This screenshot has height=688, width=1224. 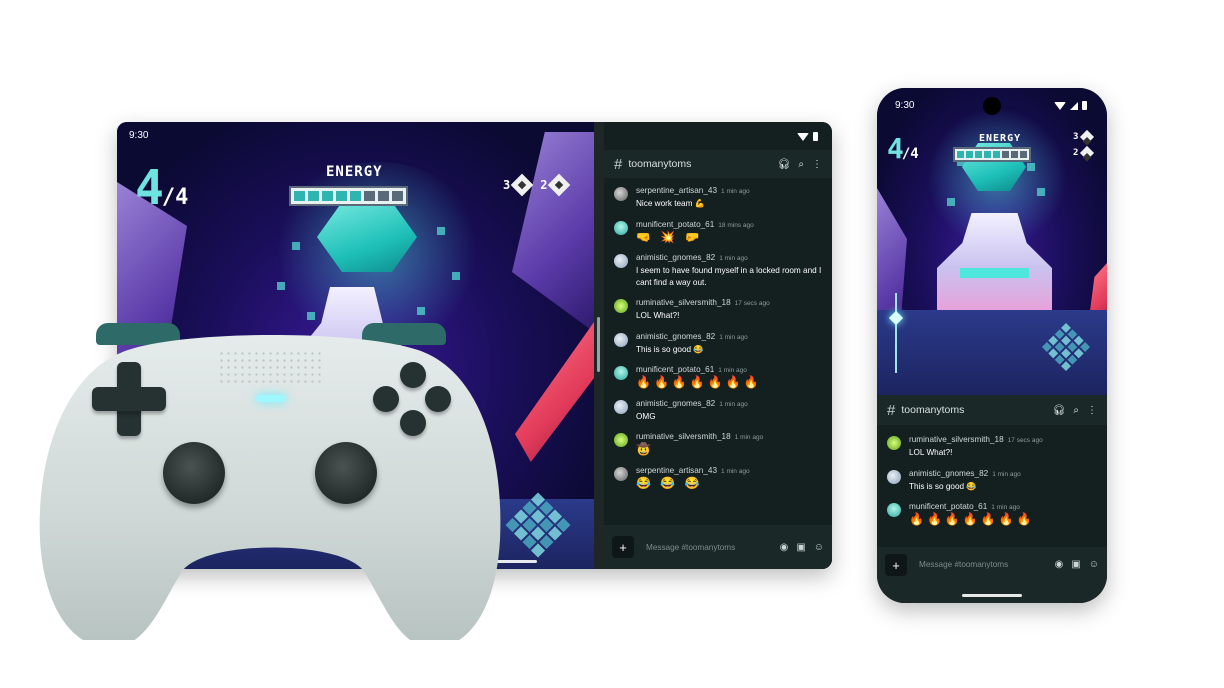 I want to click on message-text: 🤠, so click(x=645, y=449).